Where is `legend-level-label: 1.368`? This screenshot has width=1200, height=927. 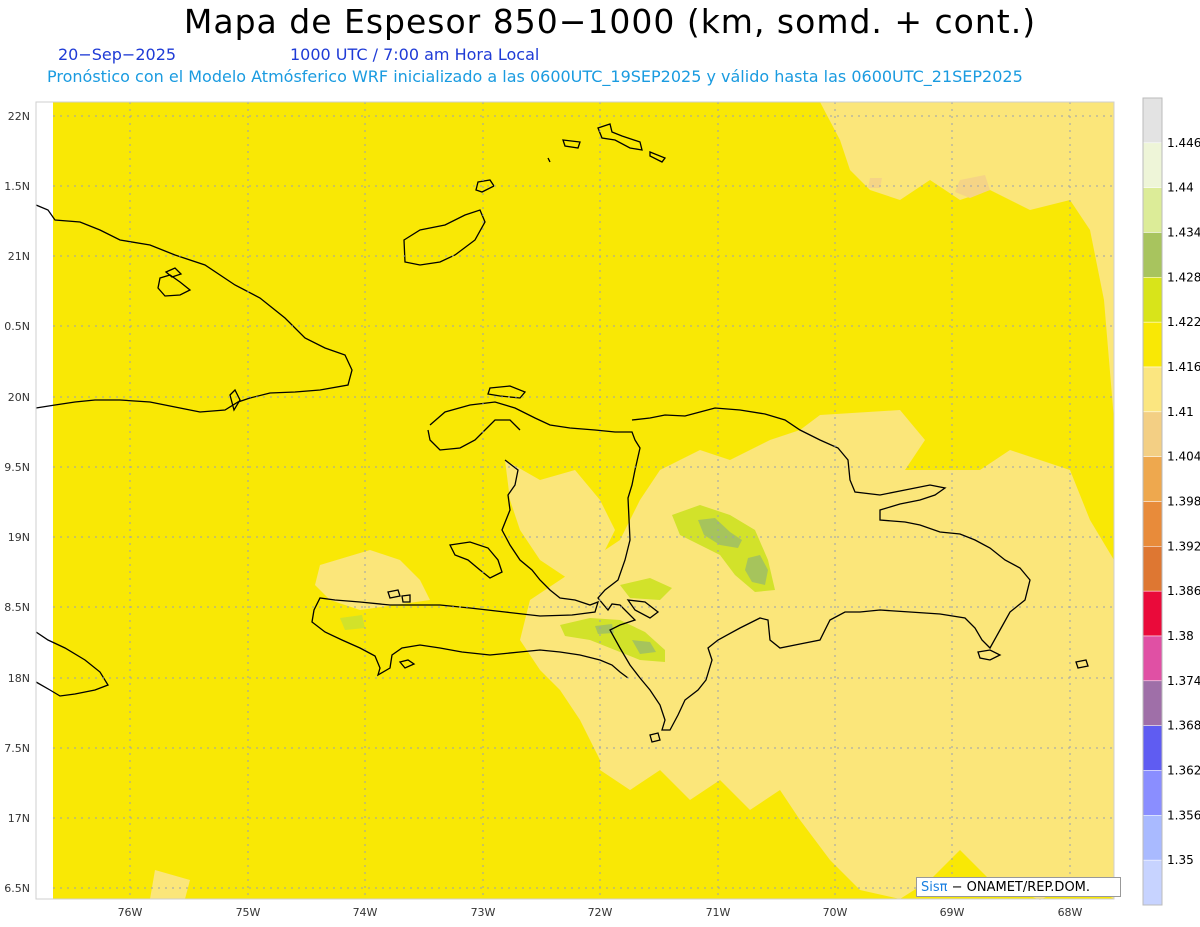
legend-level-label: 1.368 is located at coordinates (1183, 726).